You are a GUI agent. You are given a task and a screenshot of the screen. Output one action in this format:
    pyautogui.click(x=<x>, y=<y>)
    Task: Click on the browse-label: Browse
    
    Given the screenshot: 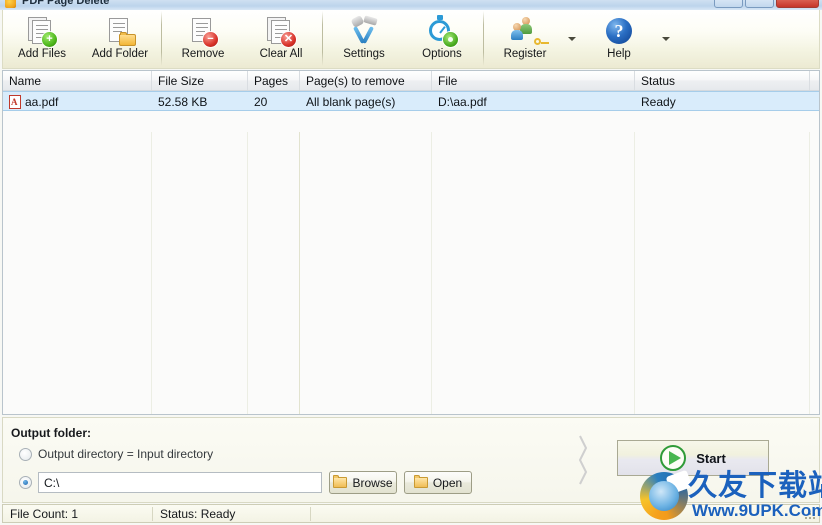 What is the action you would take?
    pyautogui.click(x=372, y=482)
    